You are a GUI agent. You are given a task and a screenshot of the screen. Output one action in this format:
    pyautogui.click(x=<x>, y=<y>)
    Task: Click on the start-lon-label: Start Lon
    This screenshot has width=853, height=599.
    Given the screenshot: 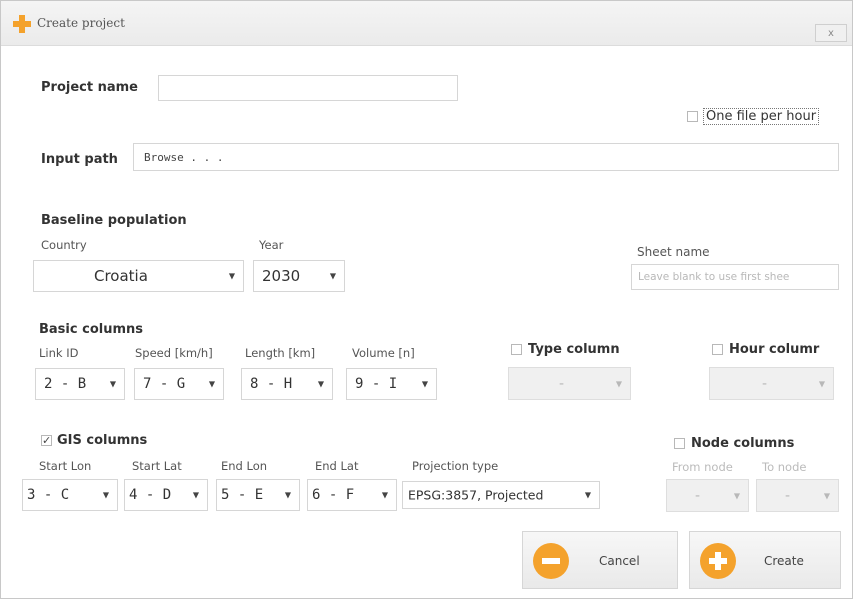 What is the action you would take?
    pyautogui.click(x=65, y=466)
    